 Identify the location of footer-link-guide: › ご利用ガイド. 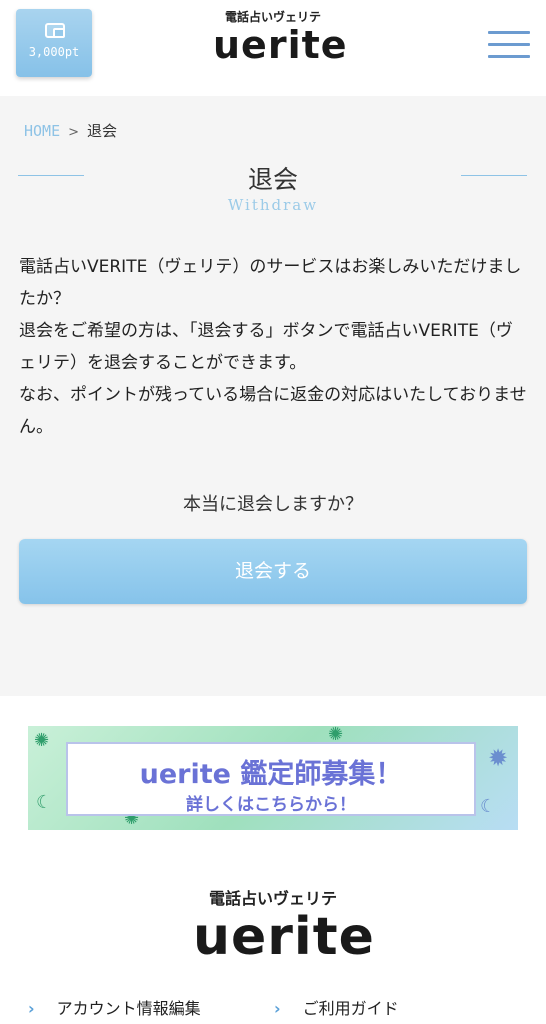
(336, 1007).